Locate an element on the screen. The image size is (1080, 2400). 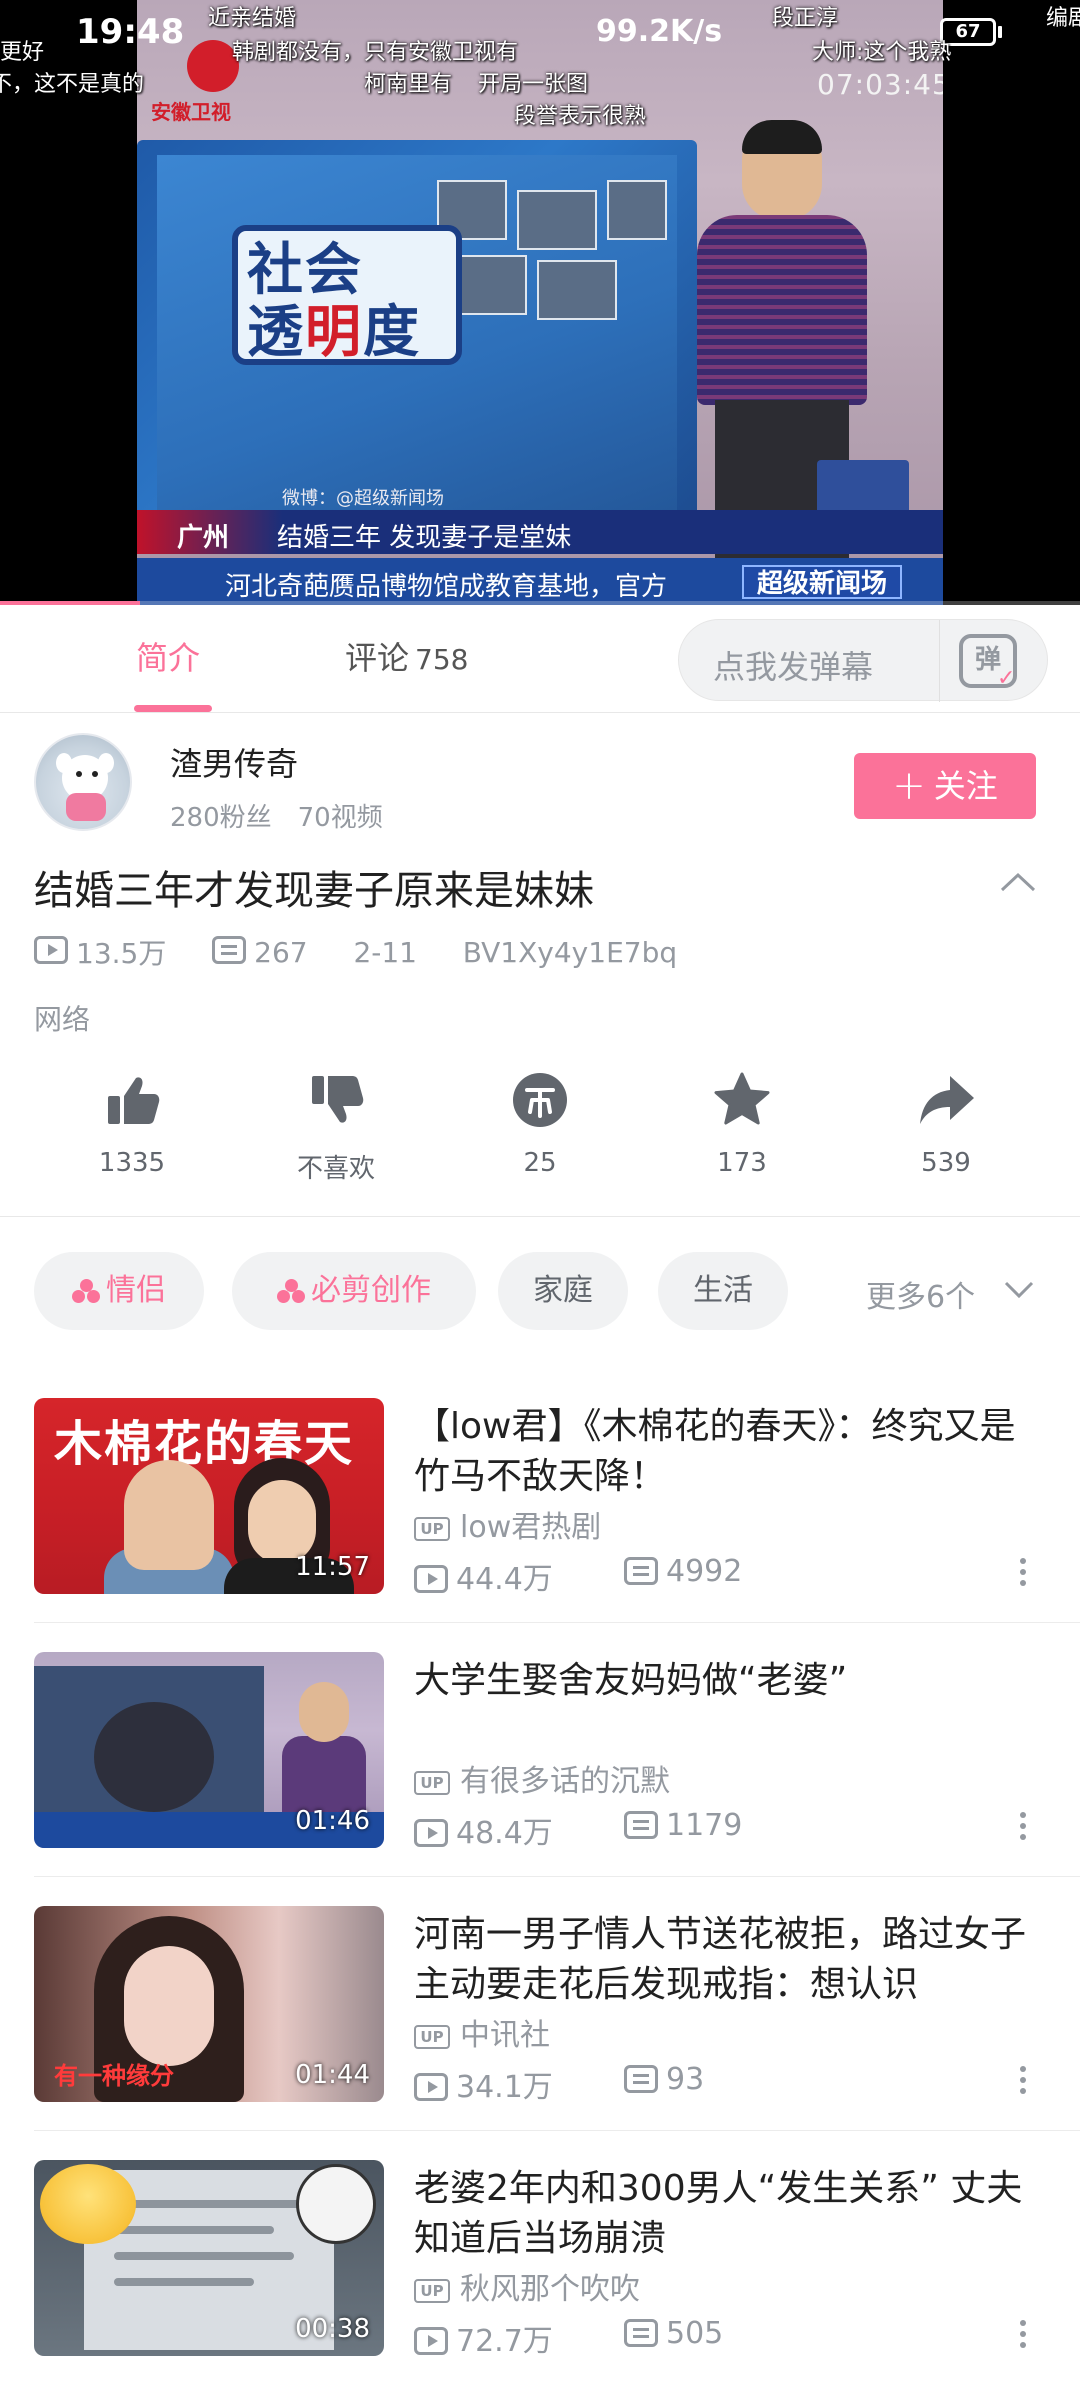
brand-badge: 超级新闻场 is located at coordinates (822, 582).